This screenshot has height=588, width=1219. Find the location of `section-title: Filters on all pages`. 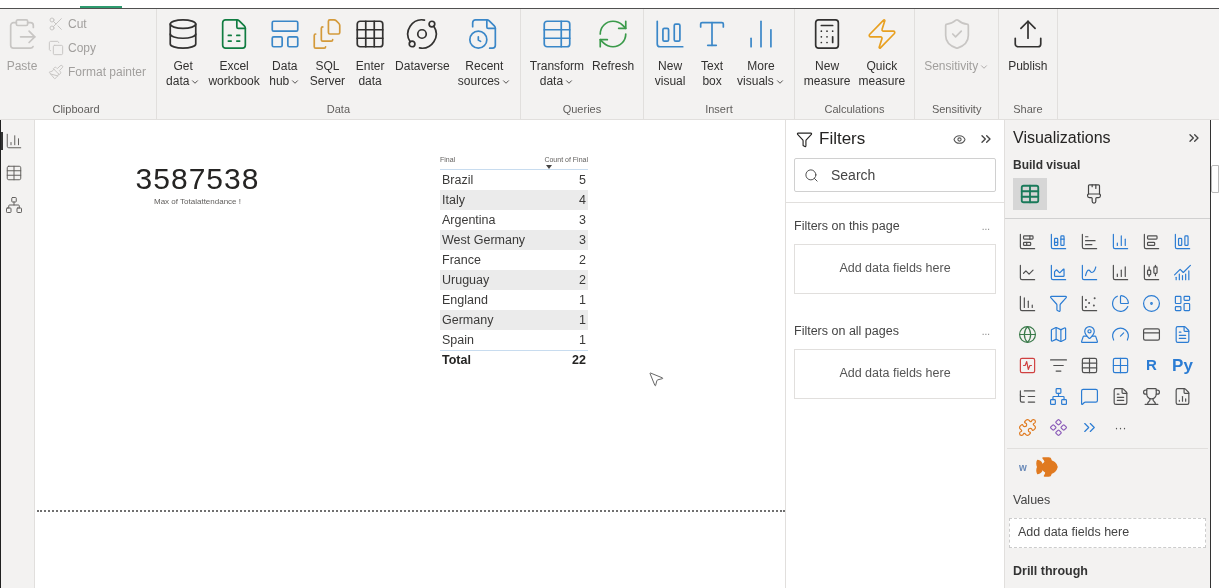

section-title: Filters on all pages is located at coordinates (846, 331).